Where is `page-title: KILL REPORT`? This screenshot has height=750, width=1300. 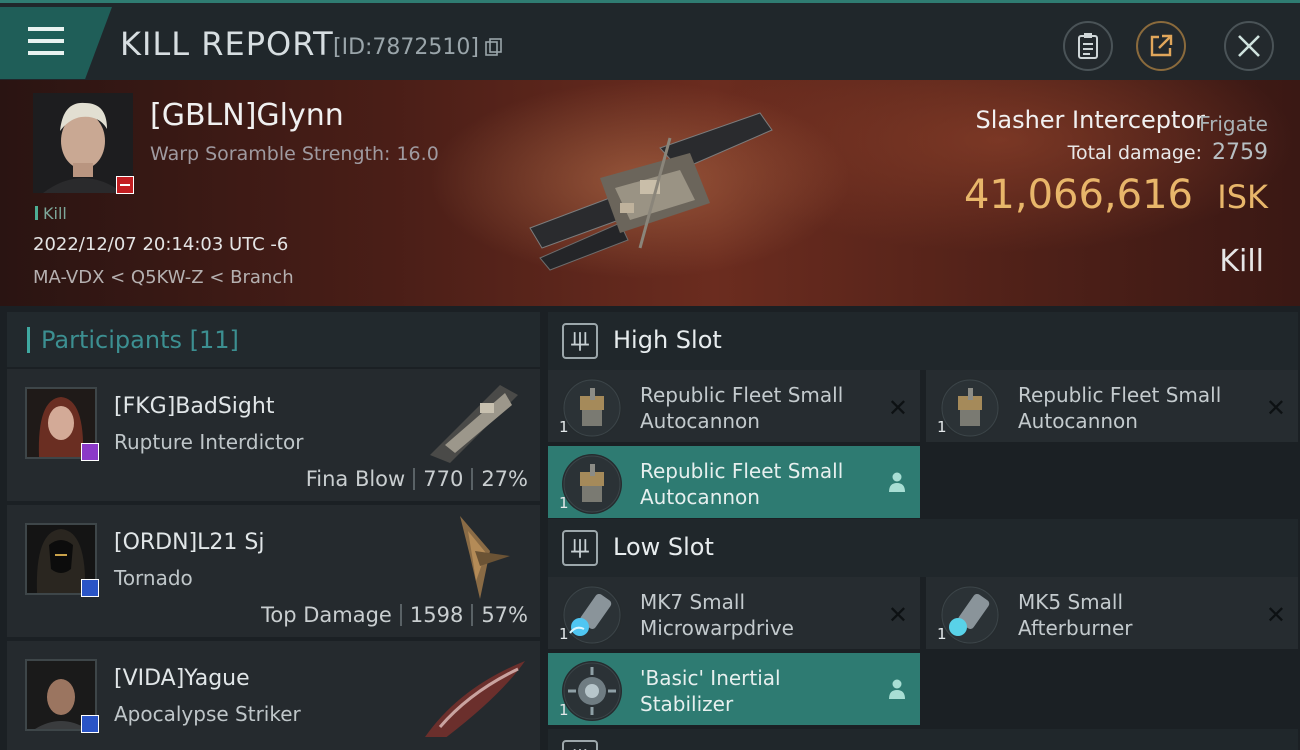 page-title: KILL REPORT is located at coordinates (227, 44).